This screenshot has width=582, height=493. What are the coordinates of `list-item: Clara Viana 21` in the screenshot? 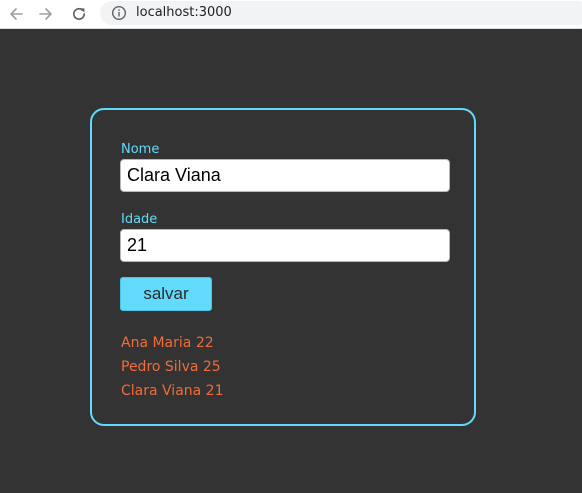 It's located at (172, 391).